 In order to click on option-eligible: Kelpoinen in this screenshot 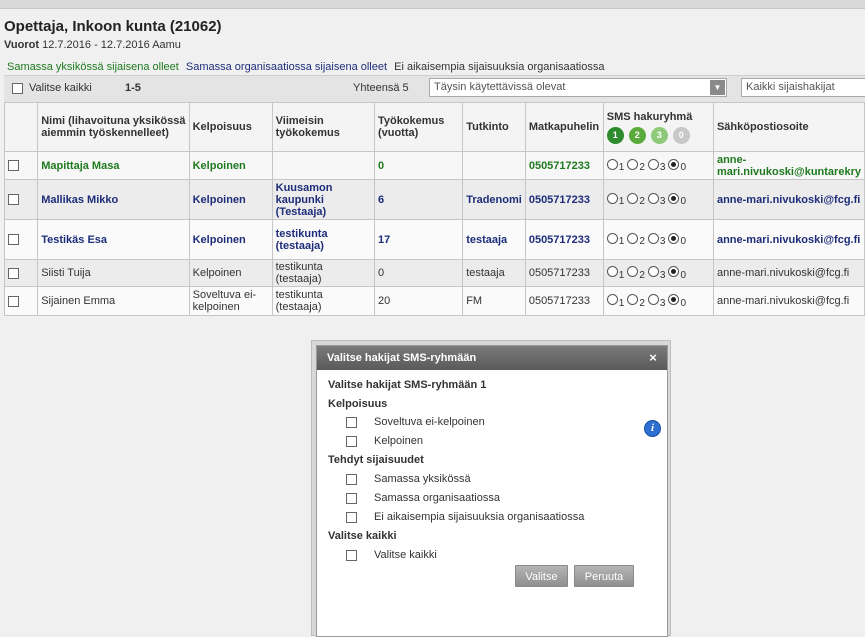, I will do `click(384, 441)`.